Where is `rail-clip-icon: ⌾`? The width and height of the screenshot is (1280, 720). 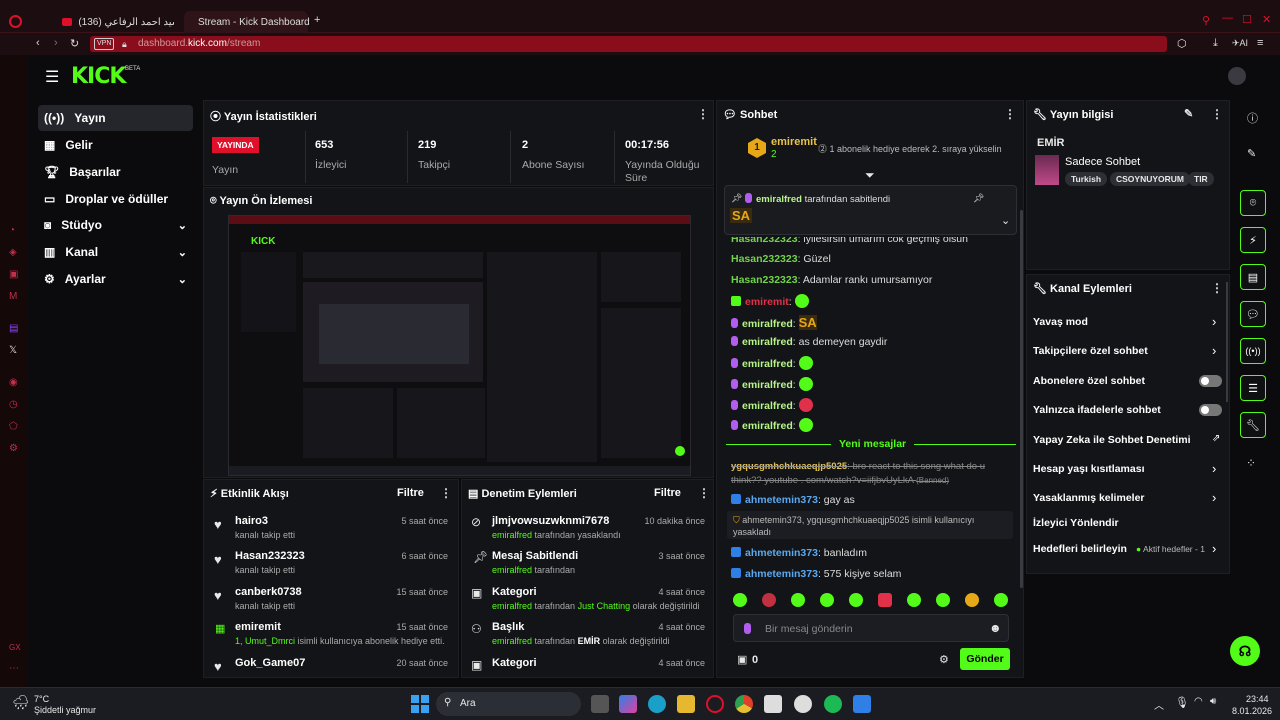
rail-clip-icon: ⌾ is located at coordinates (1253, 203).